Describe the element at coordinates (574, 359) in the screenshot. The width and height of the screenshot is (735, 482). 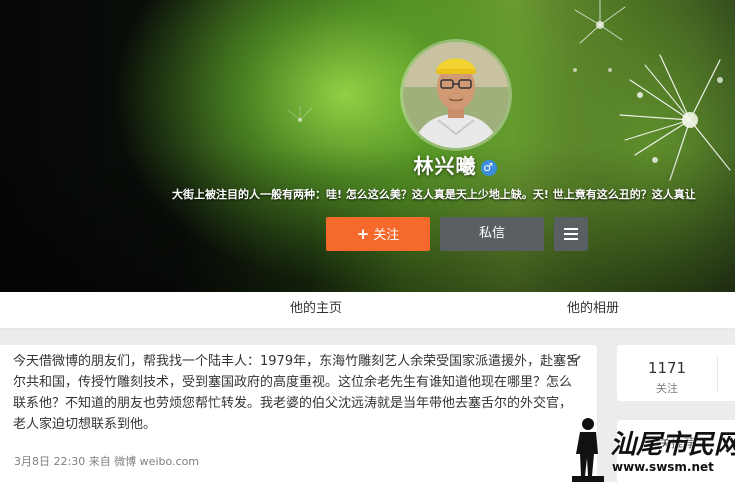
I see `chevron-down-icon` at that location.